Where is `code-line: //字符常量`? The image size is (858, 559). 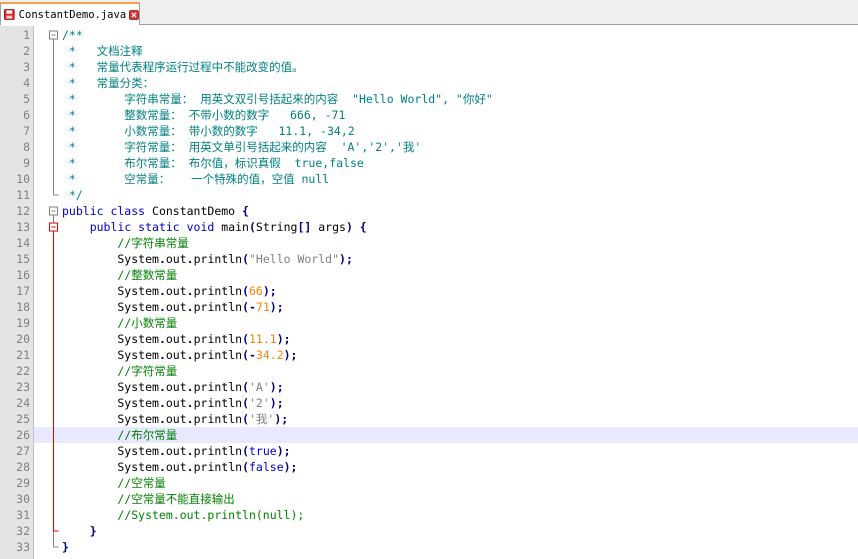 code-line: //字符常量 is located at coordinates (429, 371).